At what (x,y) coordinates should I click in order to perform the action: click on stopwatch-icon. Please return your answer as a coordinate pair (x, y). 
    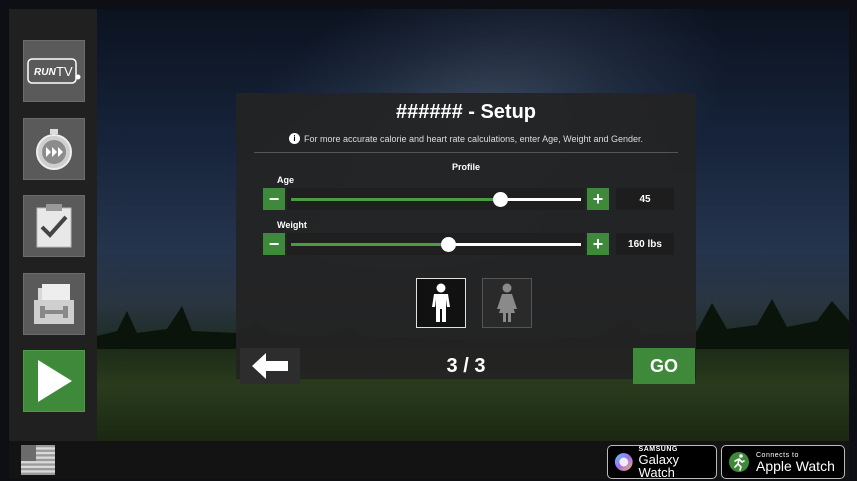
    Looking at the image, I should click on (54, 149).